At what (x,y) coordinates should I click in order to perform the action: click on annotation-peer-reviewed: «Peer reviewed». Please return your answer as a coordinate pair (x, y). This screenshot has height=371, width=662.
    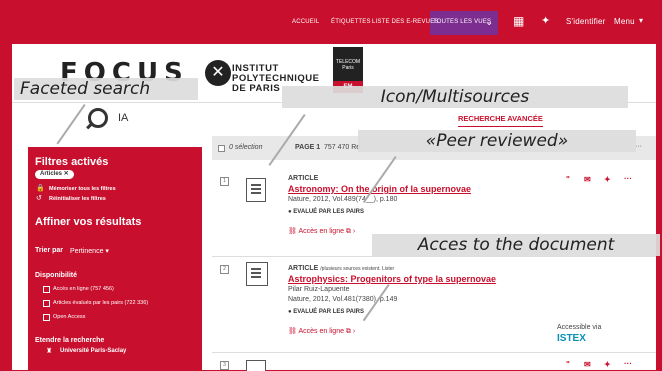
    Looking at the image, I should click on (497, 141).